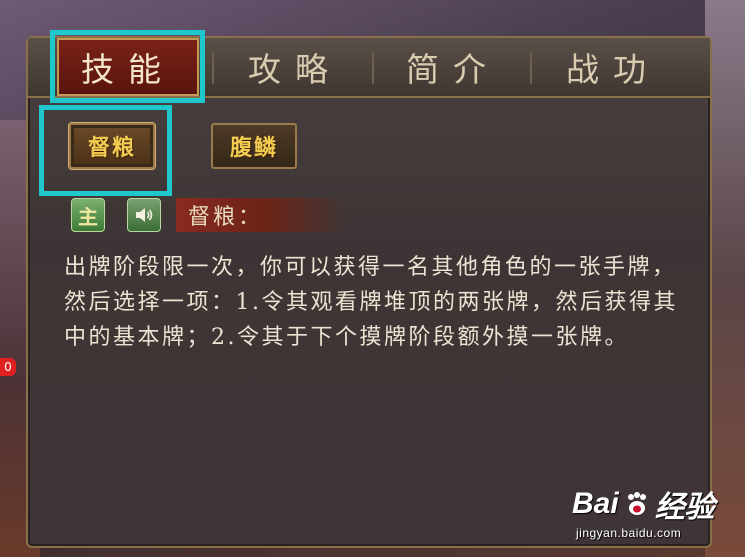 The image size is (745, 557). I want to click on watermark-logo-right: 经验, so click(684, 507).